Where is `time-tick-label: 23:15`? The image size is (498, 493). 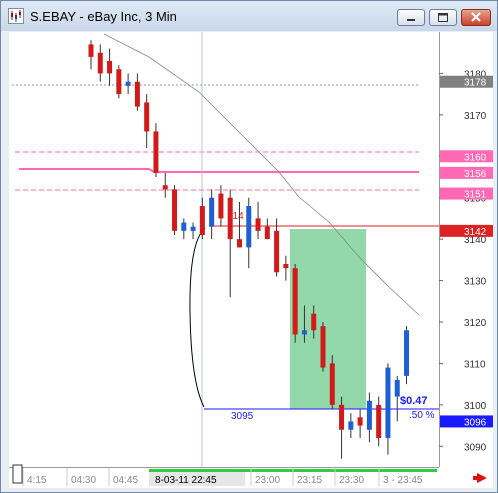 time-tick-label: 23:15 is located at coordinates (309, 480).